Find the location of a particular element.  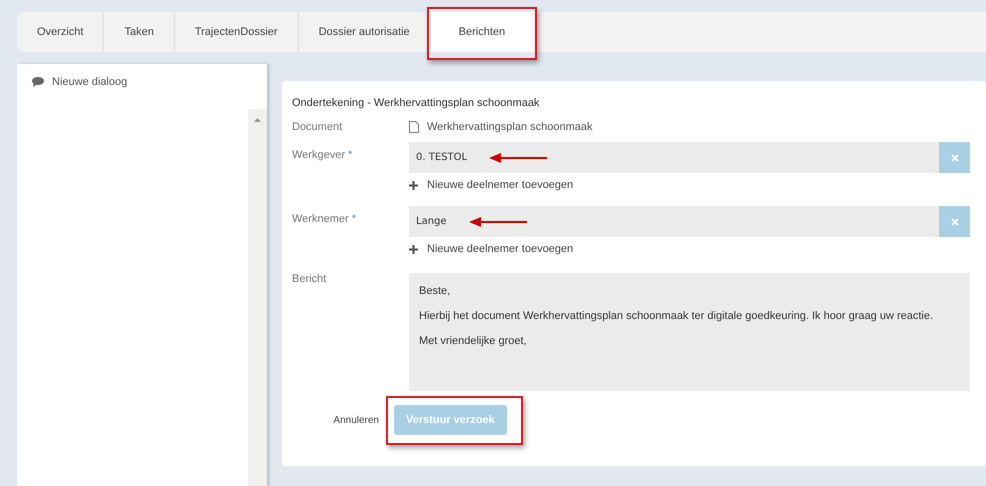

message-text: Beste, is located at coordinates (435, 291).